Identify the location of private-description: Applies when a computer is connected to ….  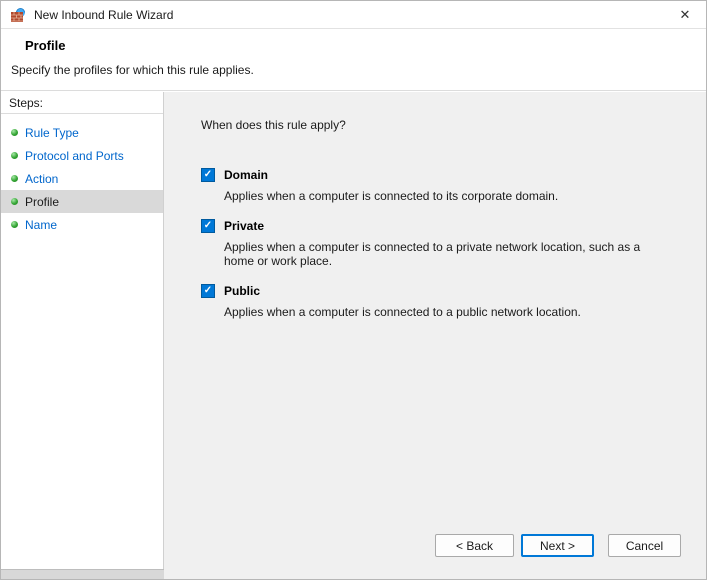
(432, 254).